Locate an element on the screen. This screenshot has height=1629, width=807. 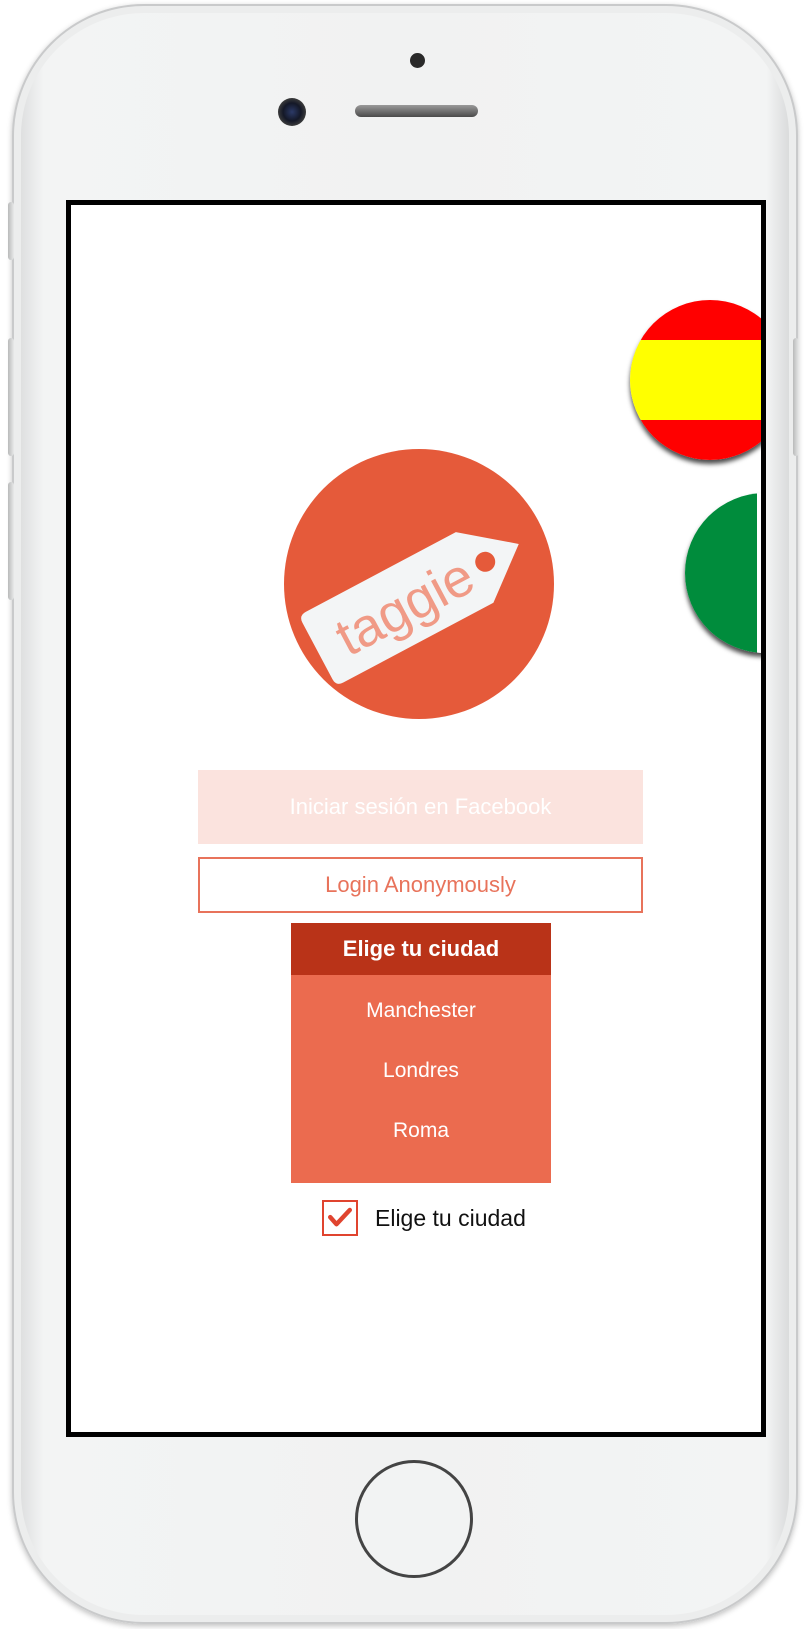
home-button is located at coordinates (414, 1519).